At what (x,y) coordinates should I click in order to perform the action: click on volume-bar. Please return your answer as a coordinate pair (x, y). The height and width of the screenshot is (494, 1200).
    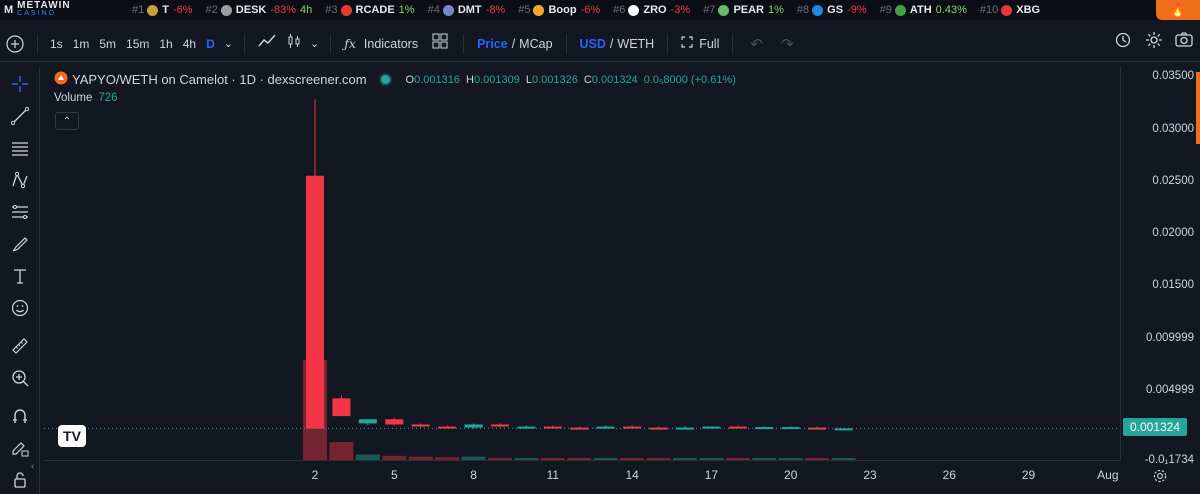
    Looking at the image, I should click on (341, 451).